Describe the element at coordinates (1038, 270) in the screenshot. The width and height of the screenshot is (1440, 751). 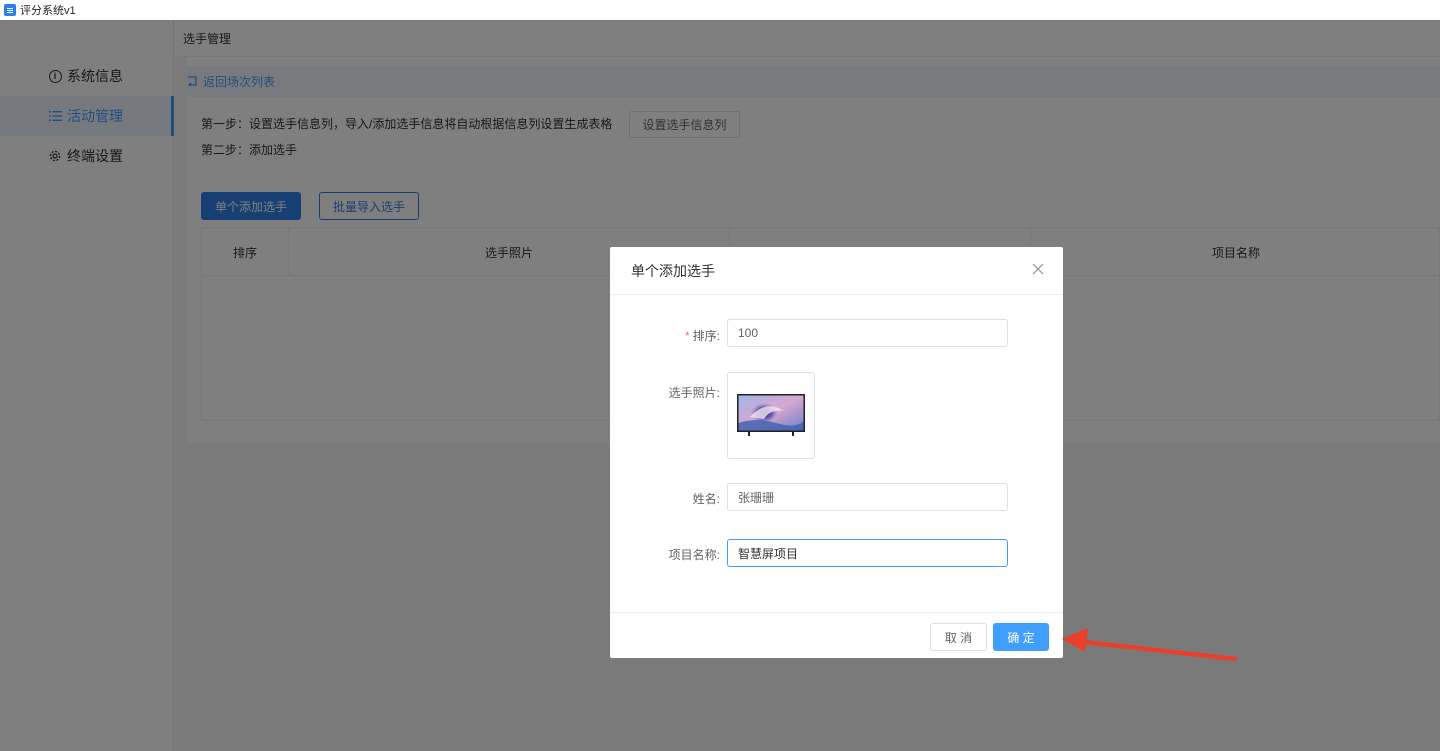
I see `close-icon` at that location.